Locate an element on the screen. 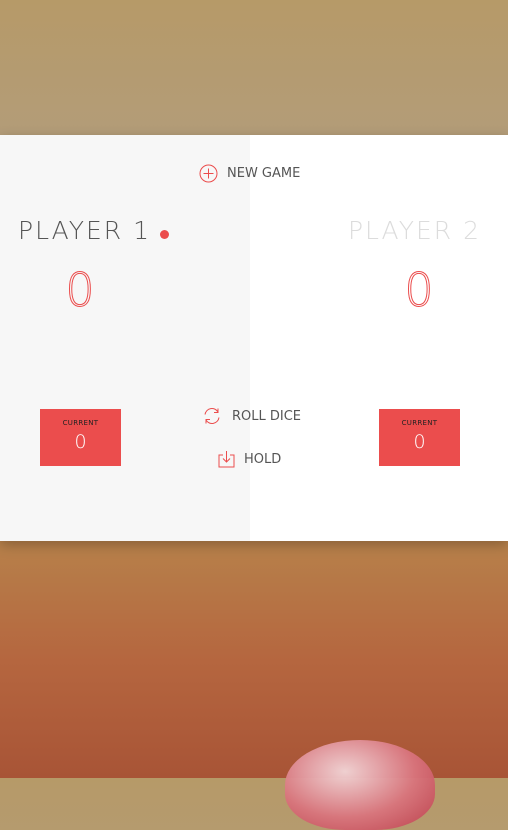 The height and width of the screenshot is (830, 508). player-2-score: 0 is located at coordinates (419, 290).